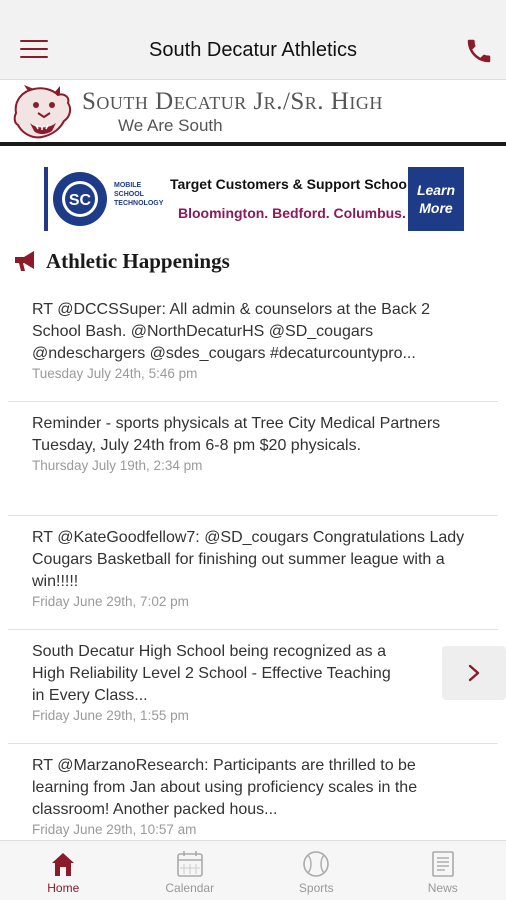 The height and width of the screenshot is (900, 506). I want to click on next-page-button, so click(474, 673).